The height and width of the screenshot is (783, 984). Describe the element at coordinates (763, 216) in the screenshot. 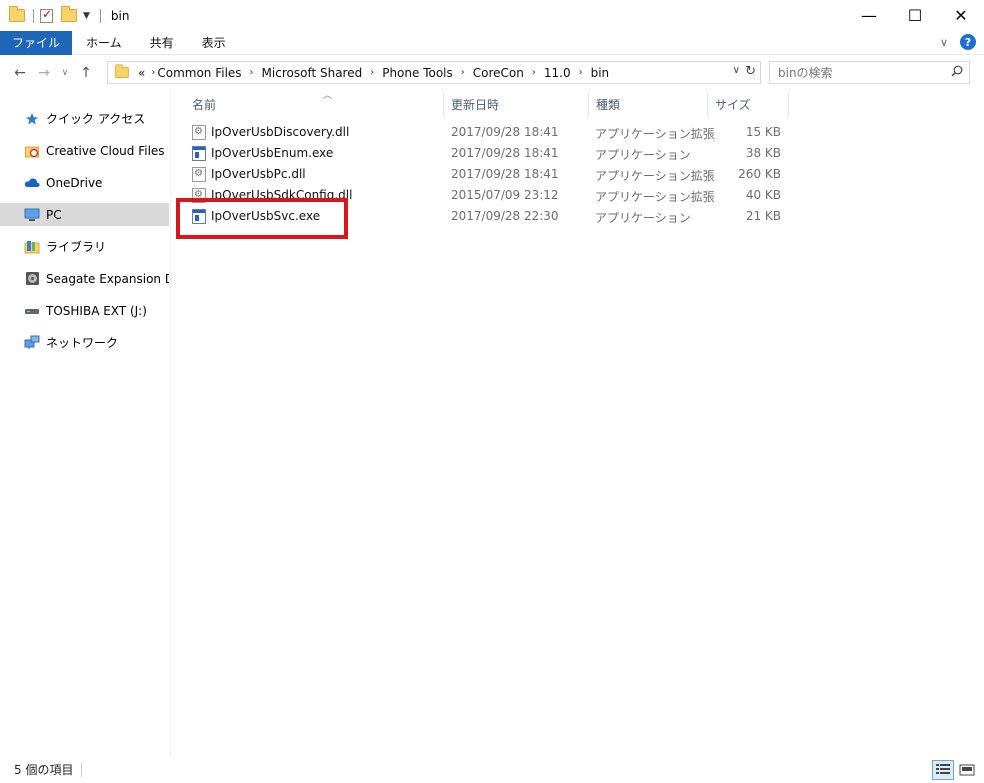

I see `file-size: 21 KB` at that location.